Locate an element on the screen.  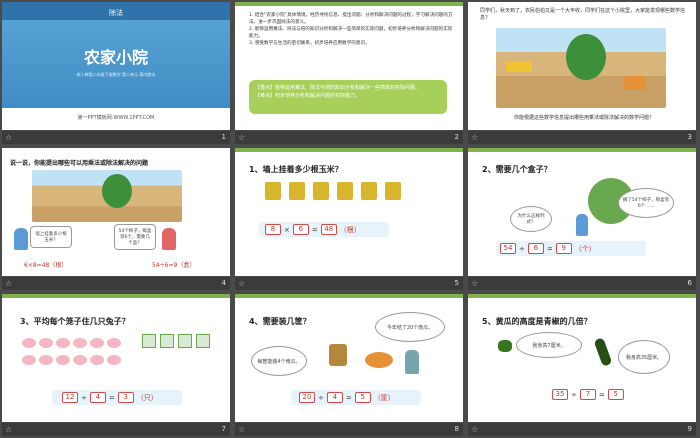
corn-row is located at coordinates (340, 195).